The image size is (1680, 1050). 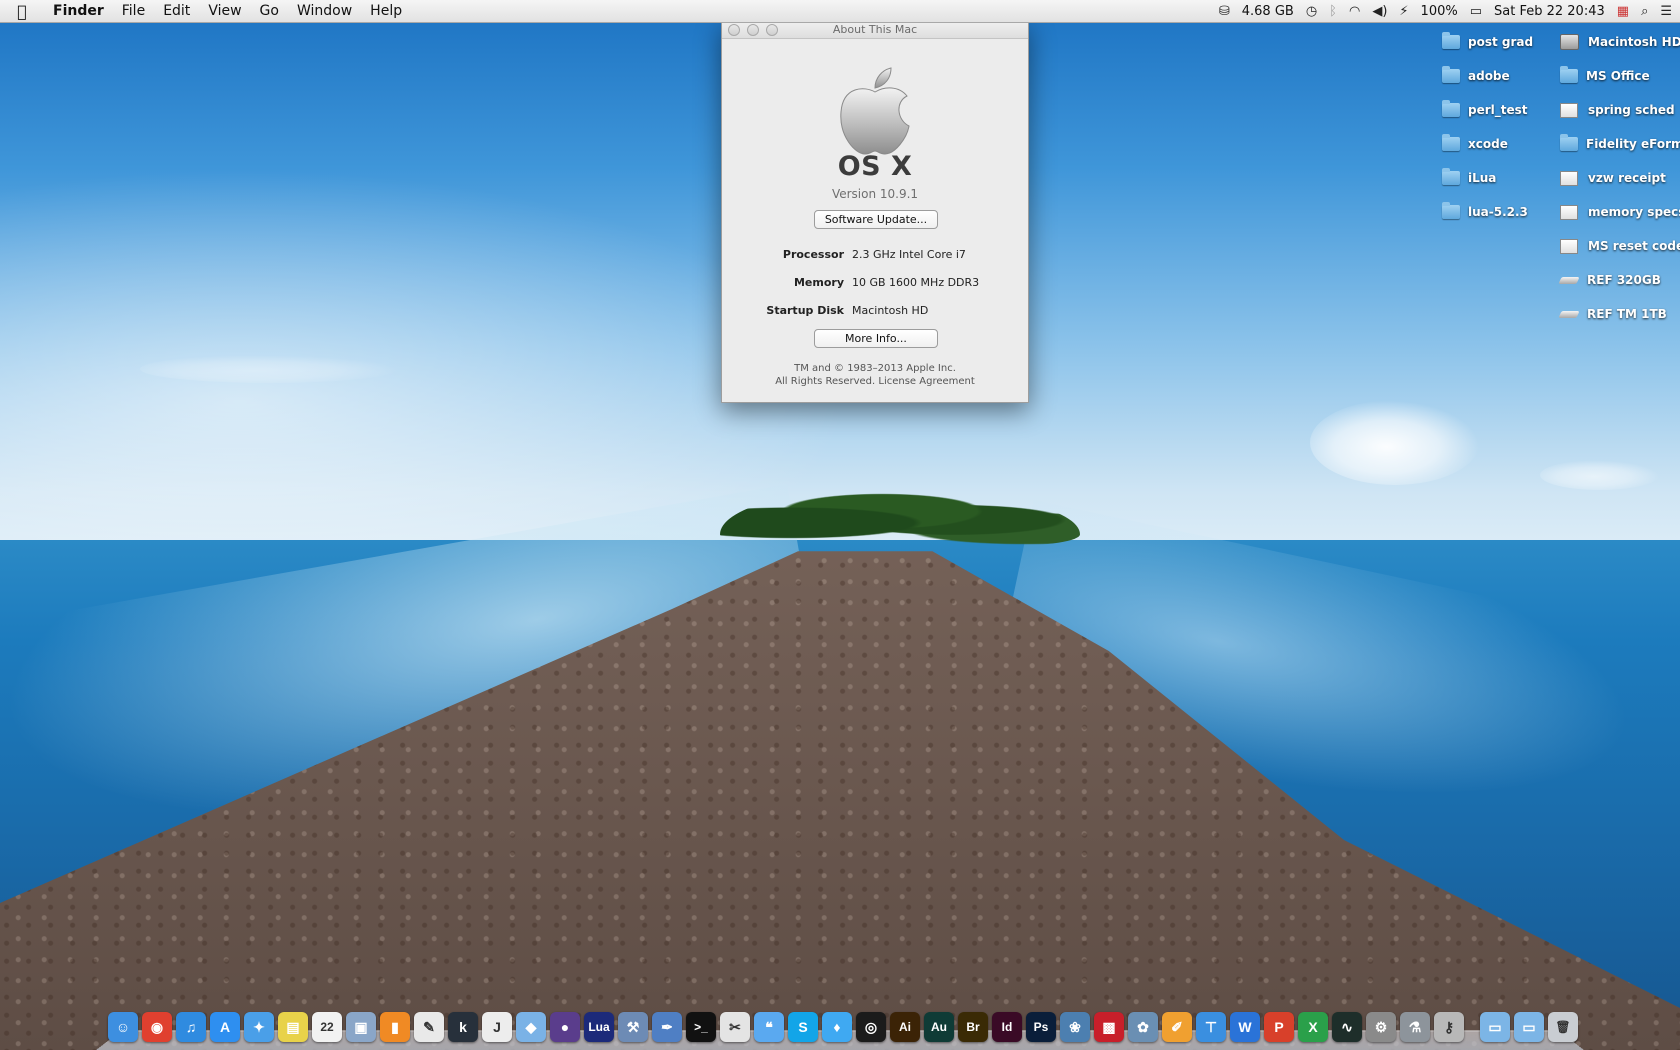 I want to click on desktop-item: iLua, so click(x=1469, y=178).